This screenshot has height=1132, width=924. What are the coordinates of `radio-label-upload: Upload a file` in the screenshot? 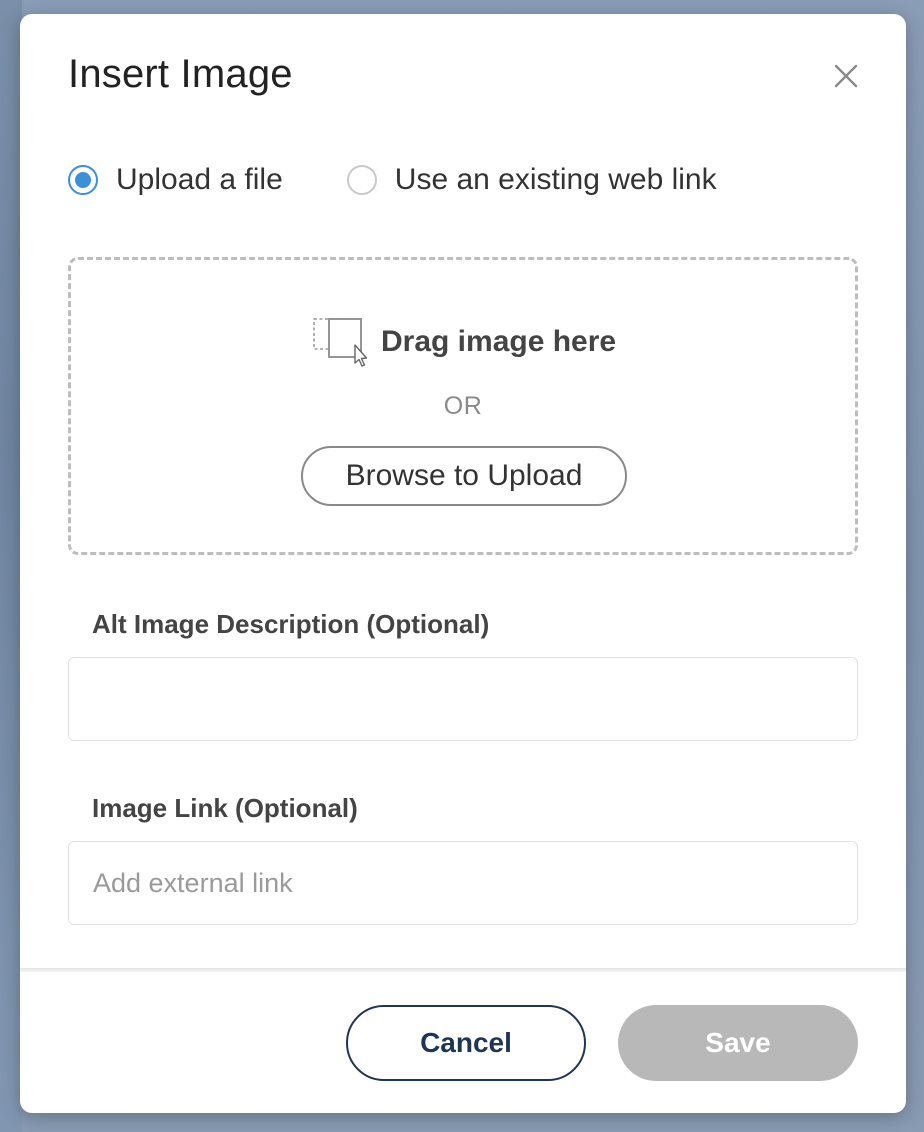 It's located at (199, 179).